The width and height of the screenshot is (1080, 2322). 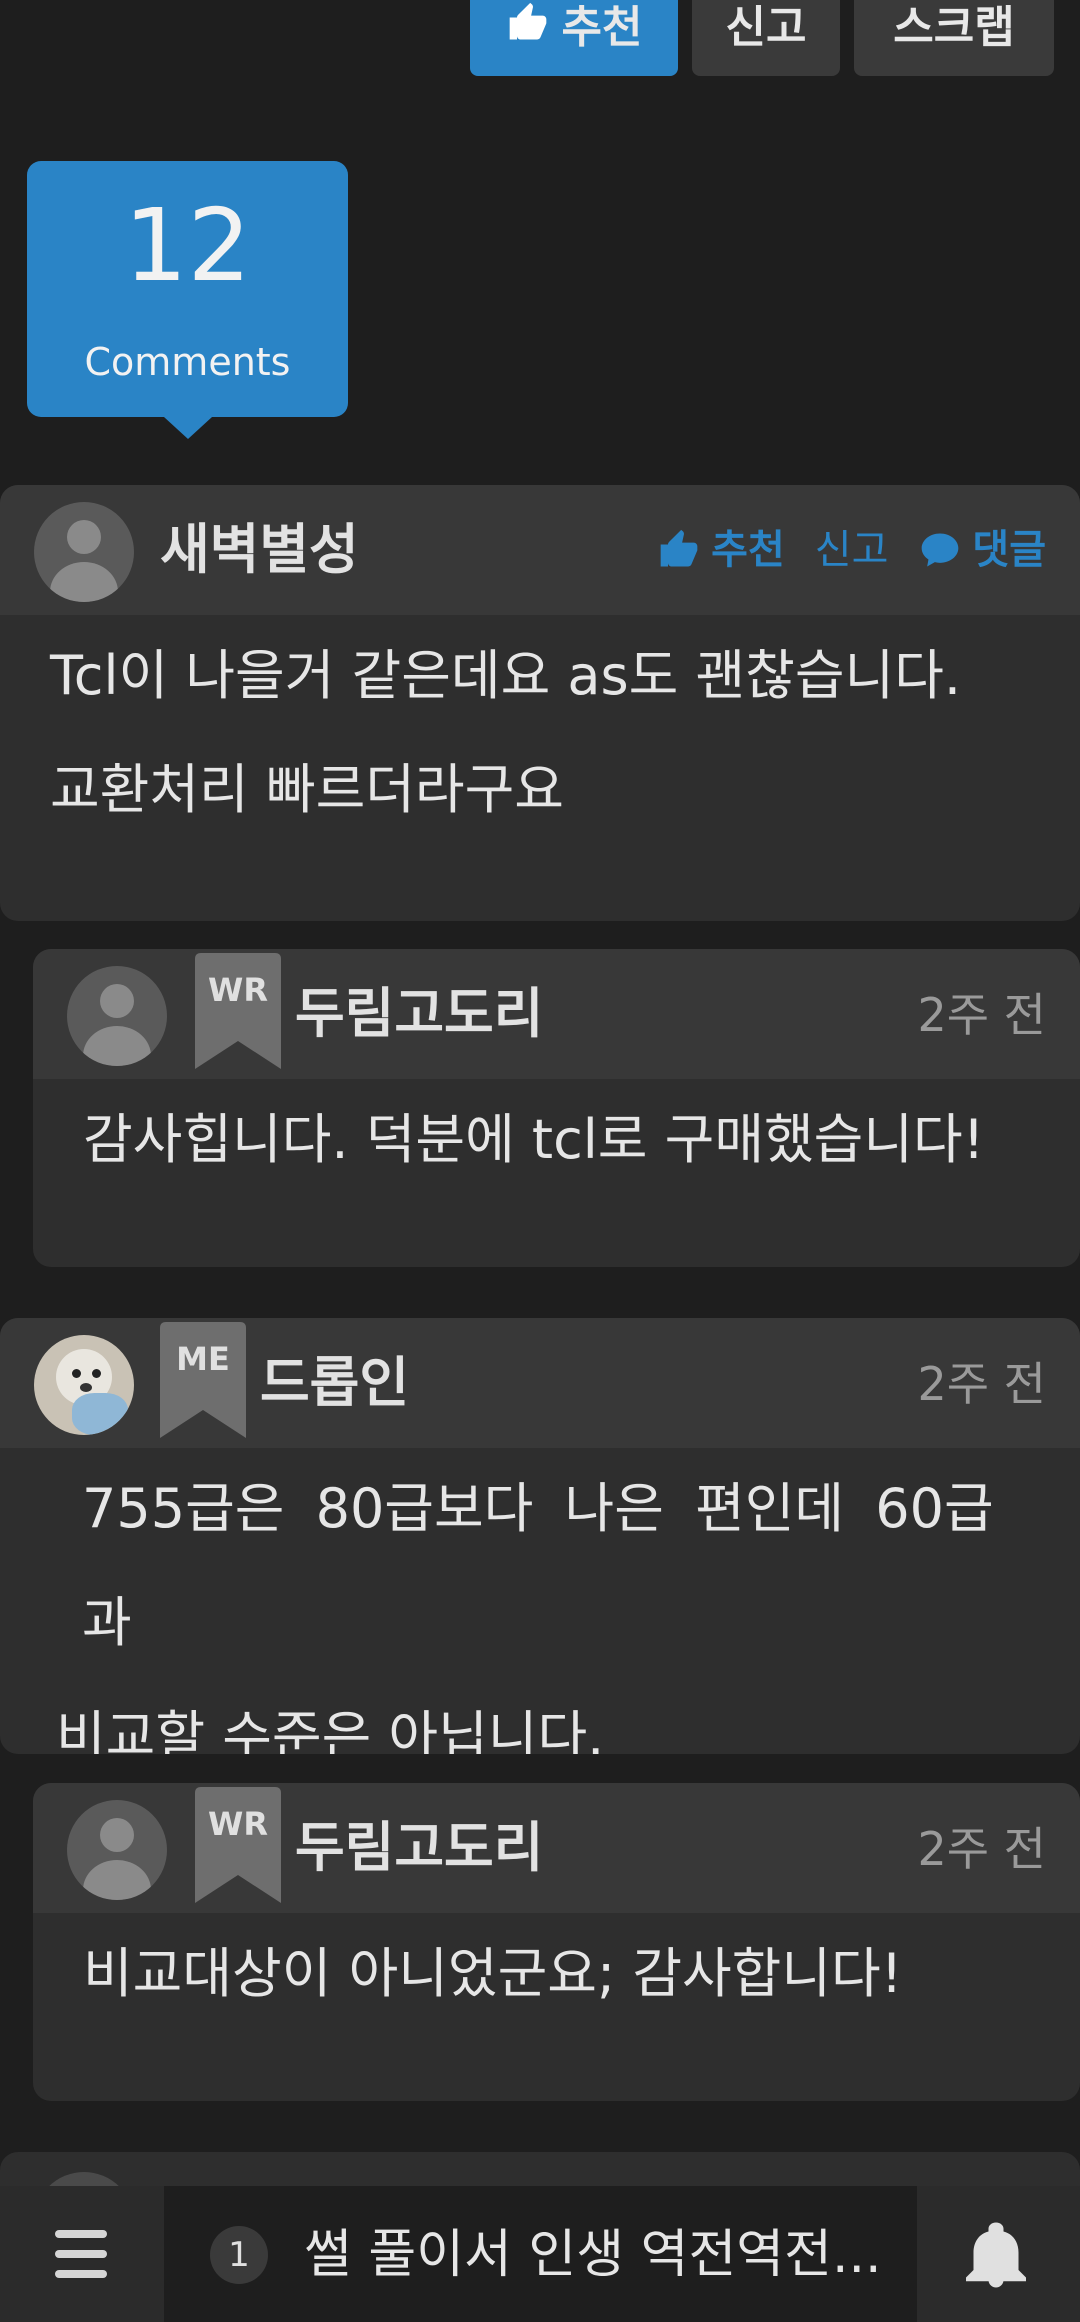 What do you see at coordinates (334, 1383) in the screenshot?
I see `comment-author: 드롭인` at bounding box center [334, 1383].